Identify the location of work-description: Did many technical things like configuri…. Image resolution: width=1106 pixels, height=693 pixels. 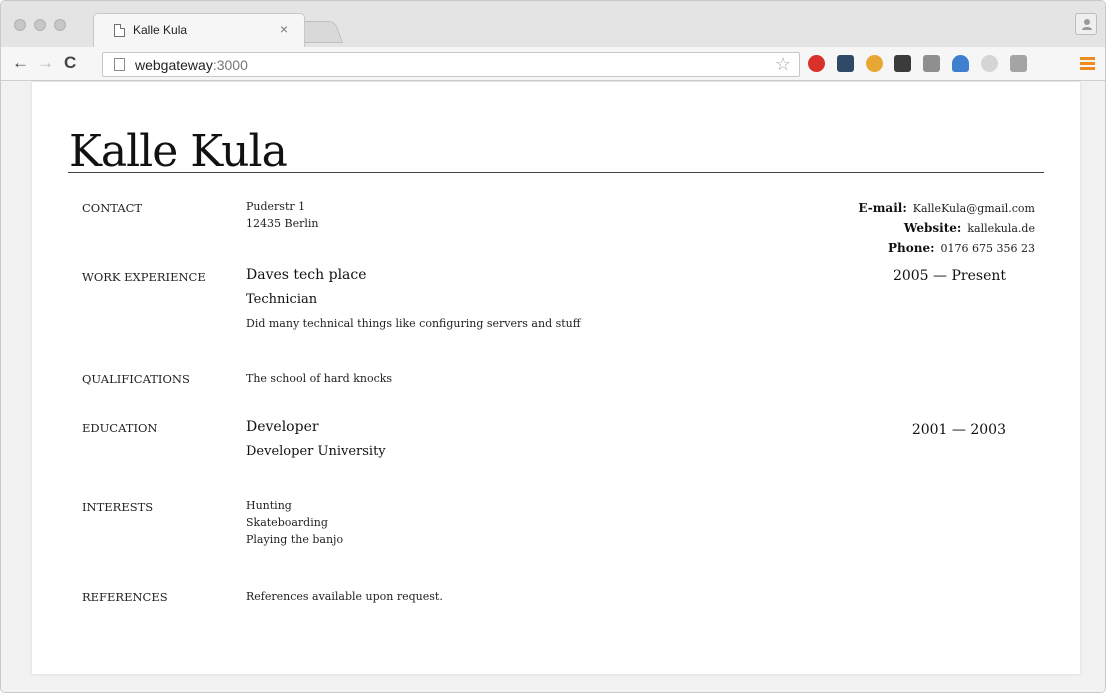
(413, 323).